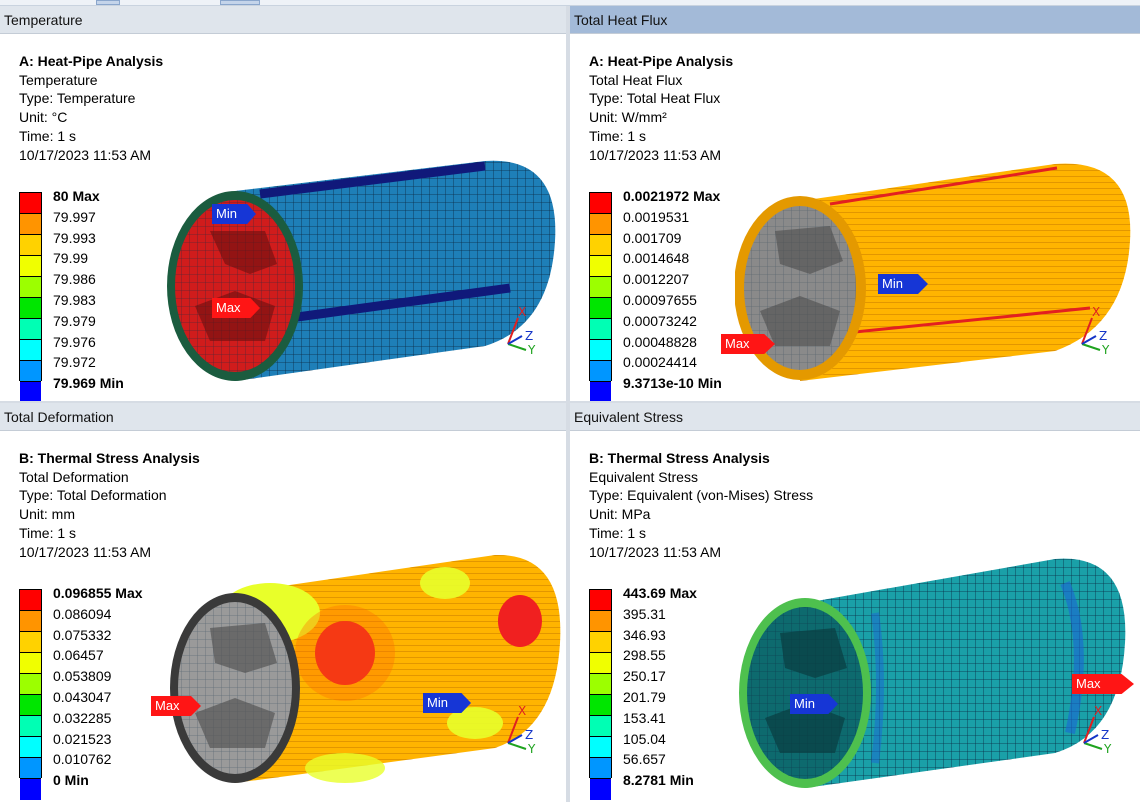 The width and height of the screenshot is (1140, 802). What do you see at coordinates (658, 780) in the screenshot?
I see `legend-min-label: 8.2781 Min` at bounding box center [658, 780].